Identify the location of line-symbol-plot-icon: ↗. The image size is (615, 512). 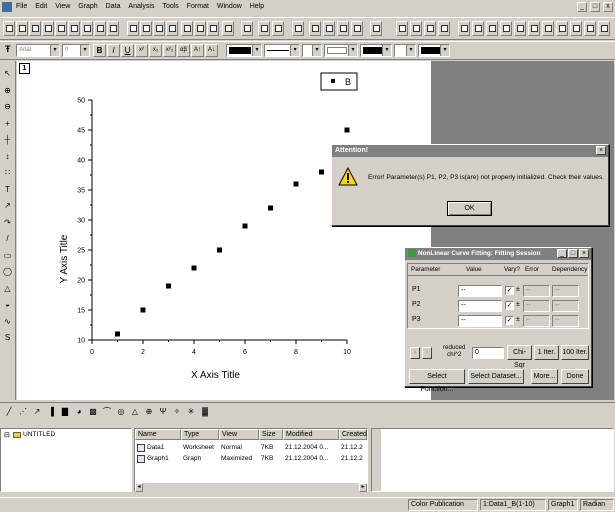
(37, 412).